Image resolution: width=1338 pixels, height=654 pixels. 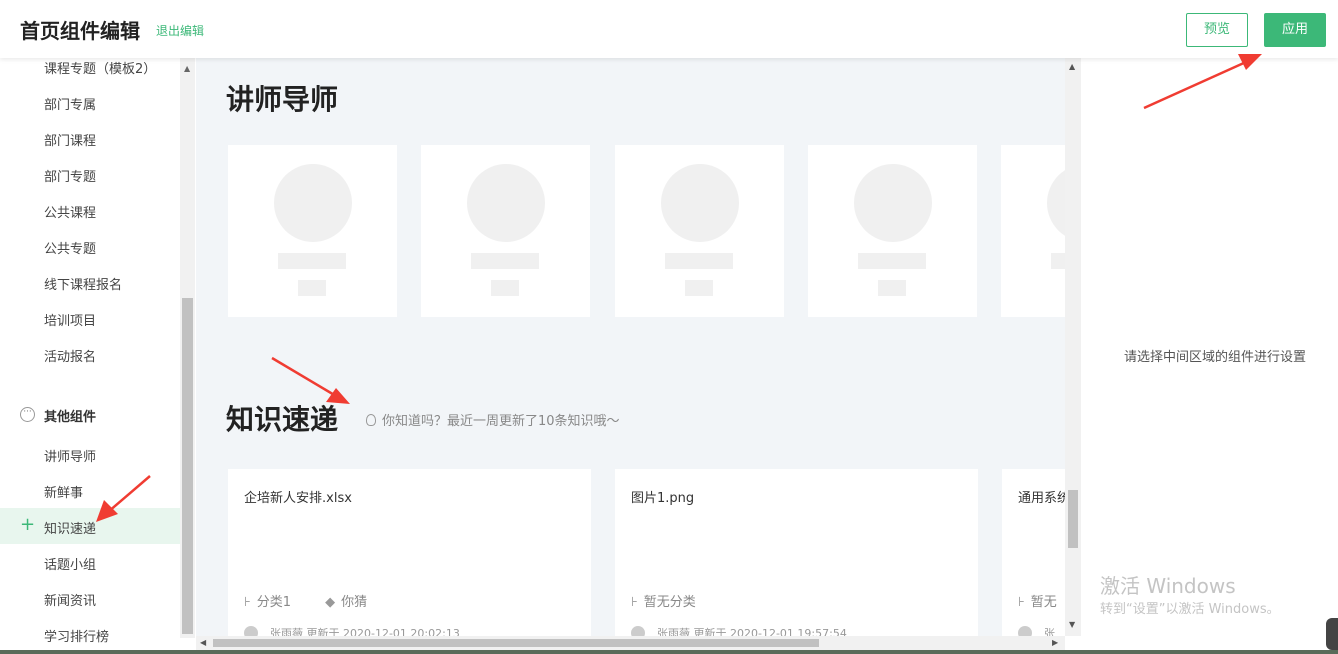 What do you see at coordinates (330, 602) in the screenshot?
I see `tag-icon: ◆` at bounding box center [330, 602].